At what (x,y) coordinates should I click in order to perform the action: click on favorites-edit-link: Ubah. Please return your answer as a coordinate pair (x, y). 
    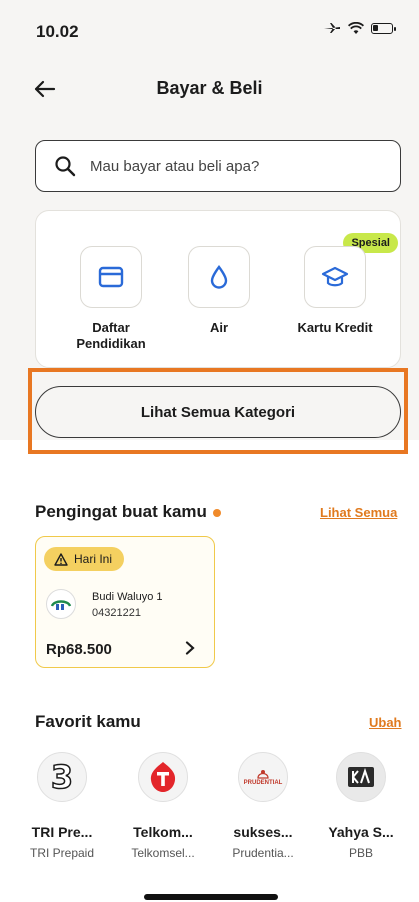
    Looking at the image, I should click on (385, 722).